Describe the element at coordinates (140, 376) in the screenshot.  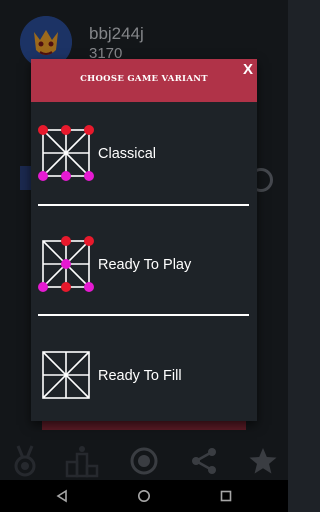
I see `variant-label-ready-to-fill: Ready To Fill` at that location.